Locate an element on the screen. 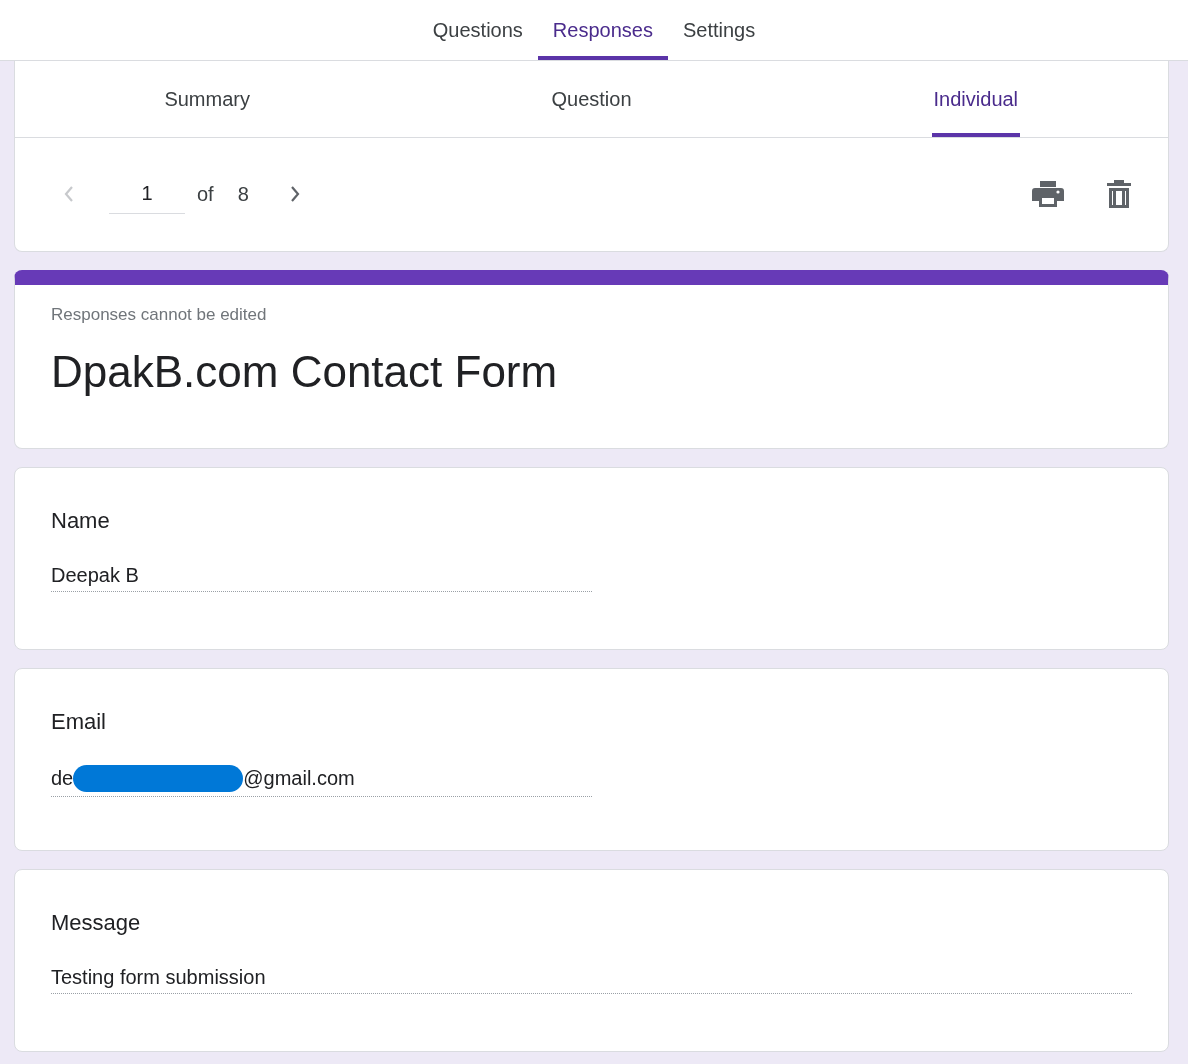 The height and width of the screenshot is (1064, 1188). top-tab: Questions is located at coordinates (477, 30).